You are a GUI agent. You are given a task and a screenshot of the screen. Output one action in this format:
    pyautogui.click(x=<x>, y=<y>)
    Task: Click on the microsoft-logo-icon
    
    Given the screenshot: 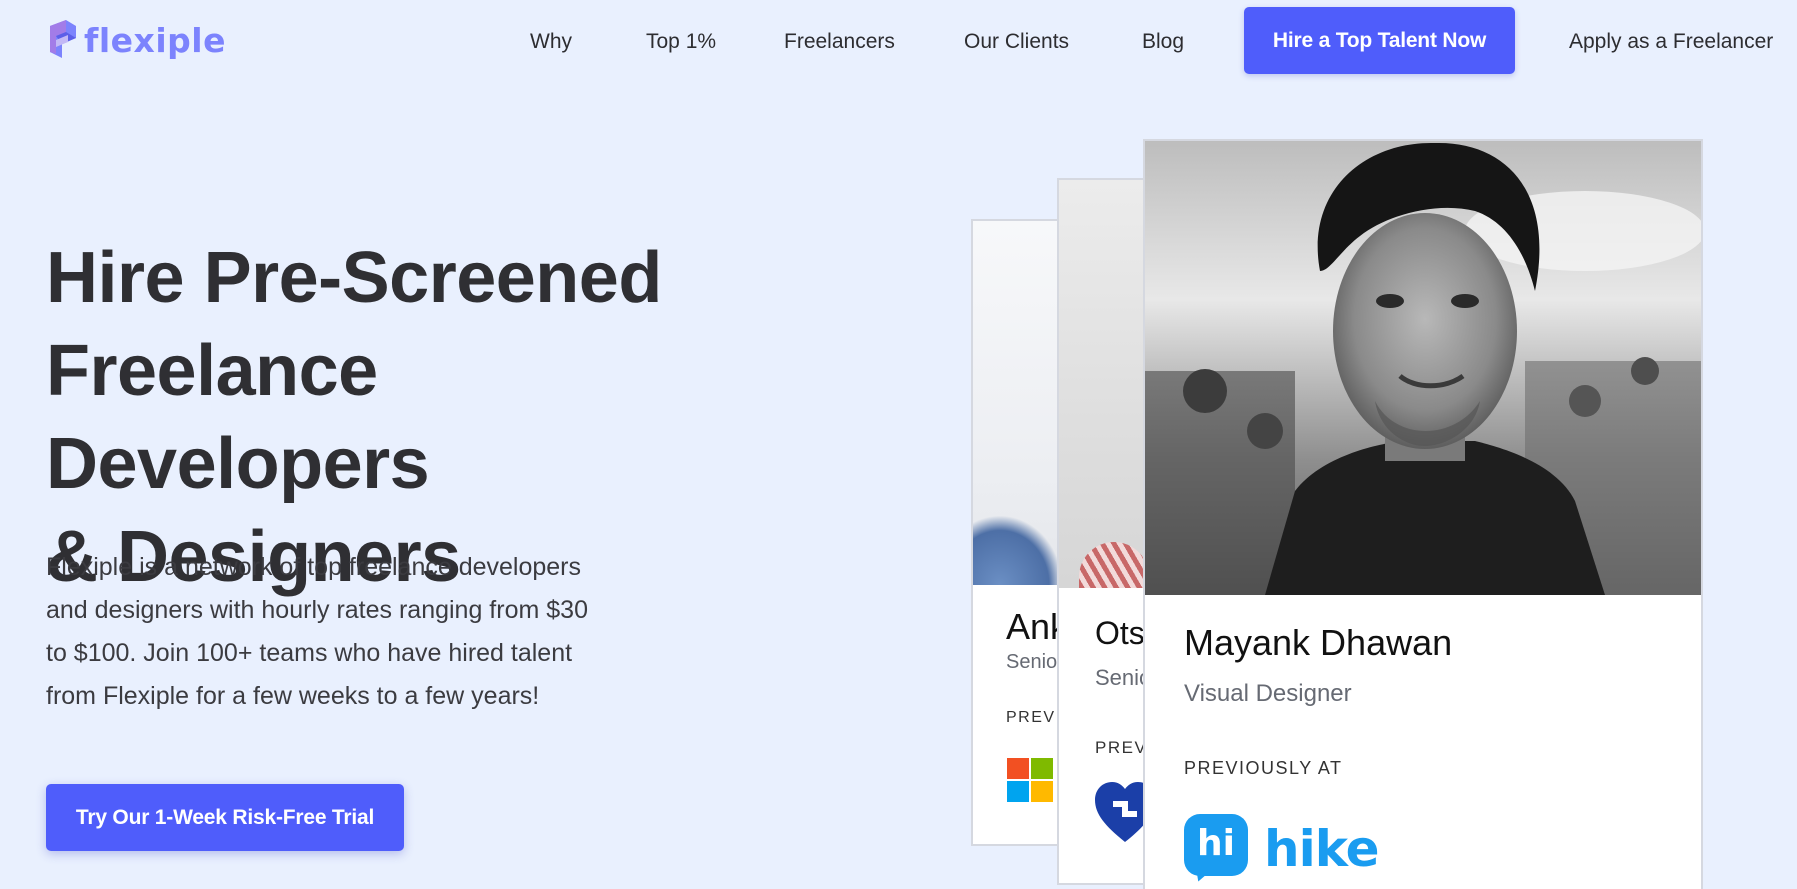 What is the action you would take?
    pyautogui.click(x=1030, y=780)
    